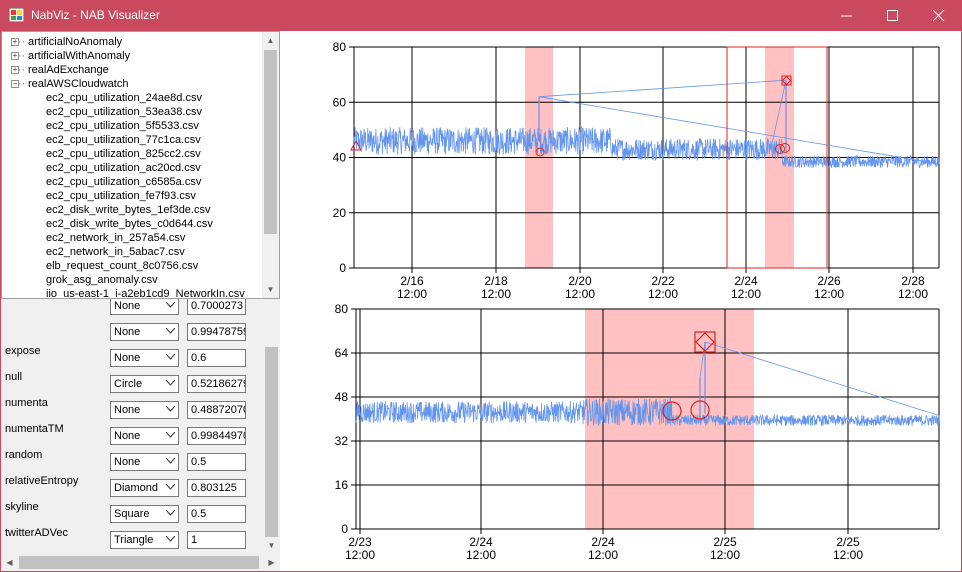 The width and height of the screenshot is (962, 572). I want to click on minimize-icon, so click(846, 16).